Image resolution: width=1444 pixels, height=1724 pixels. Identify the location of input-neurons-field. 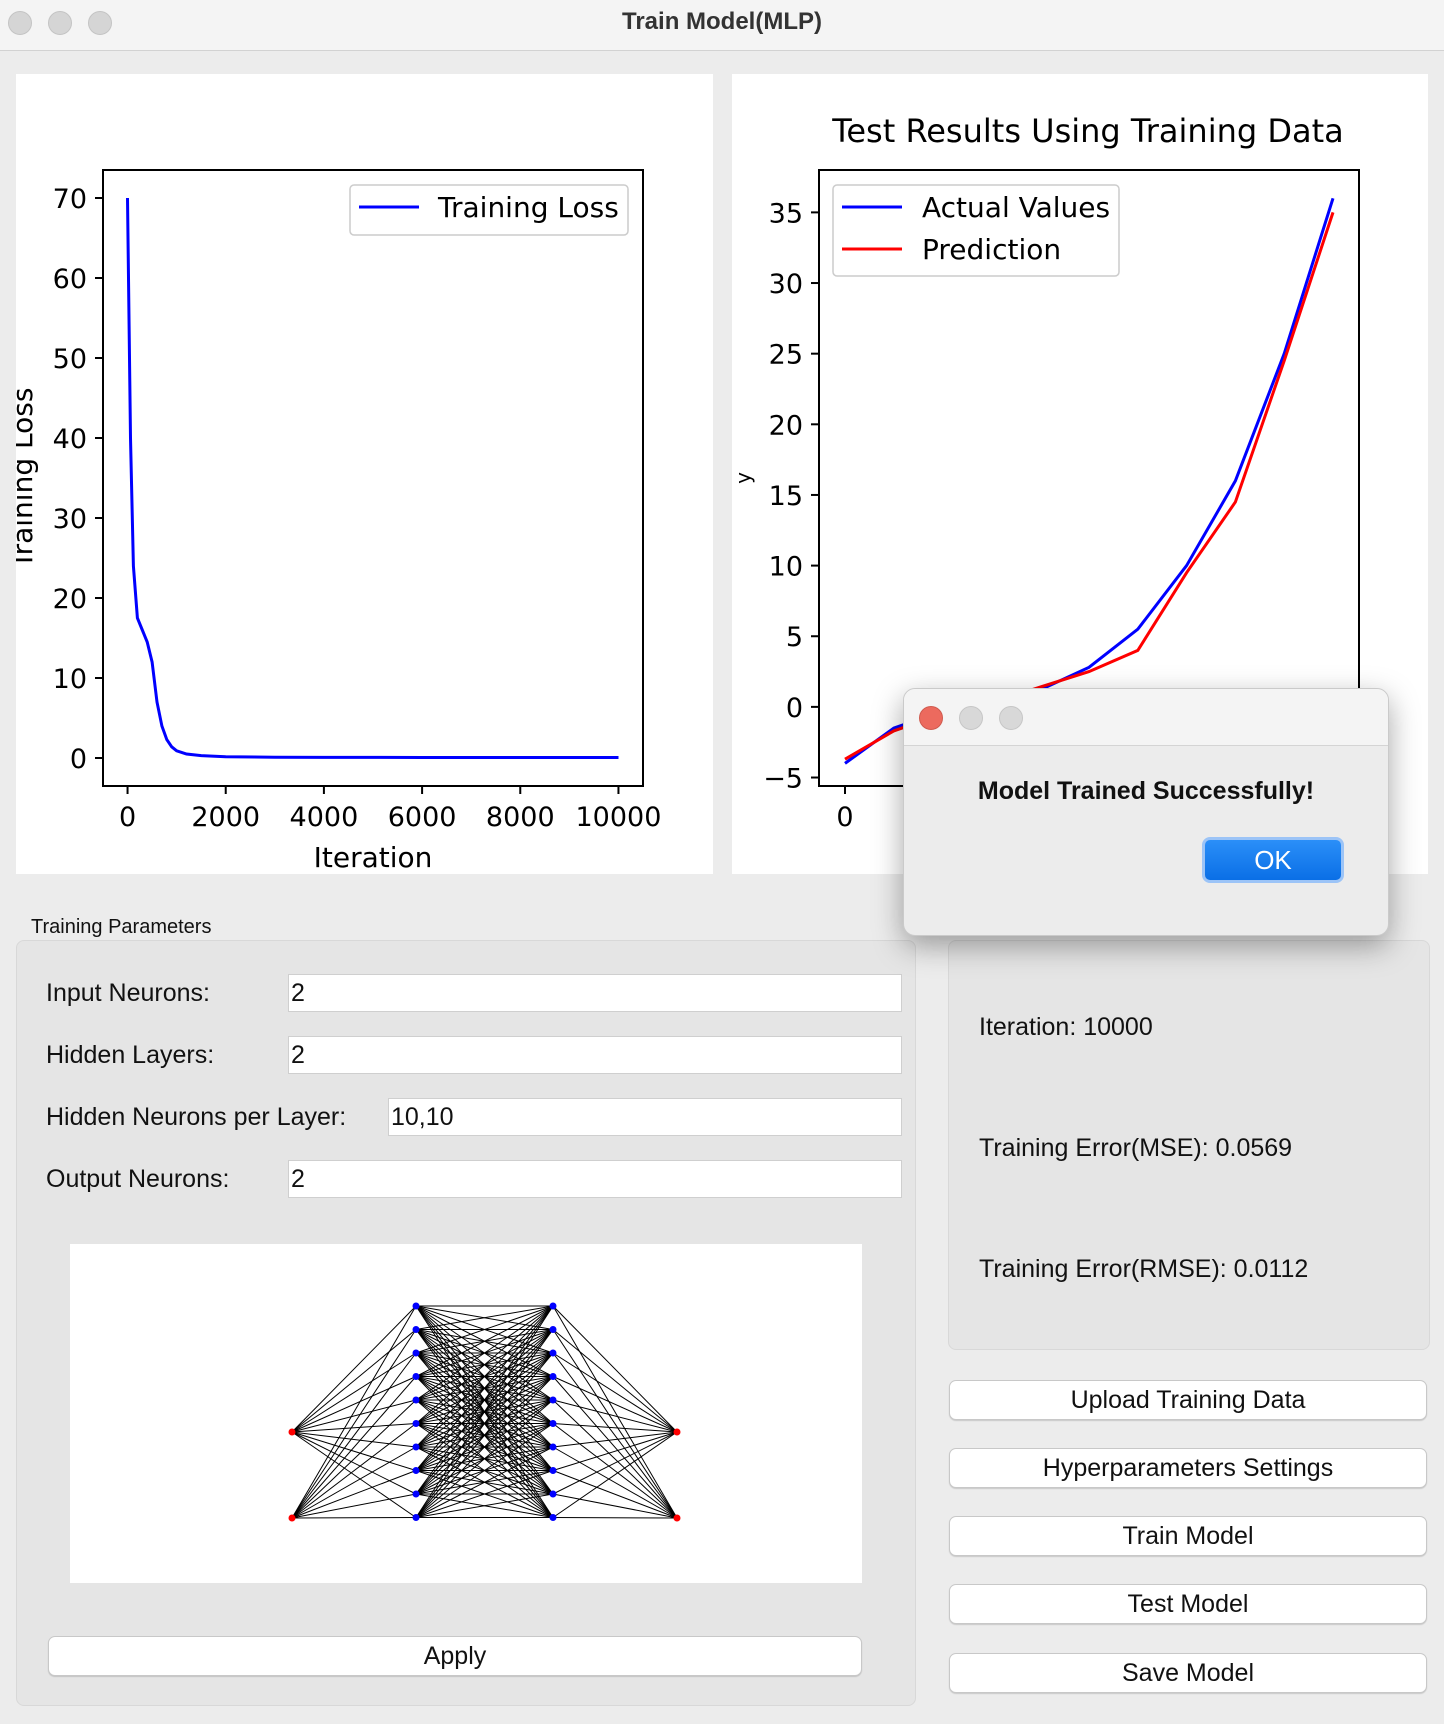
(595, 993).